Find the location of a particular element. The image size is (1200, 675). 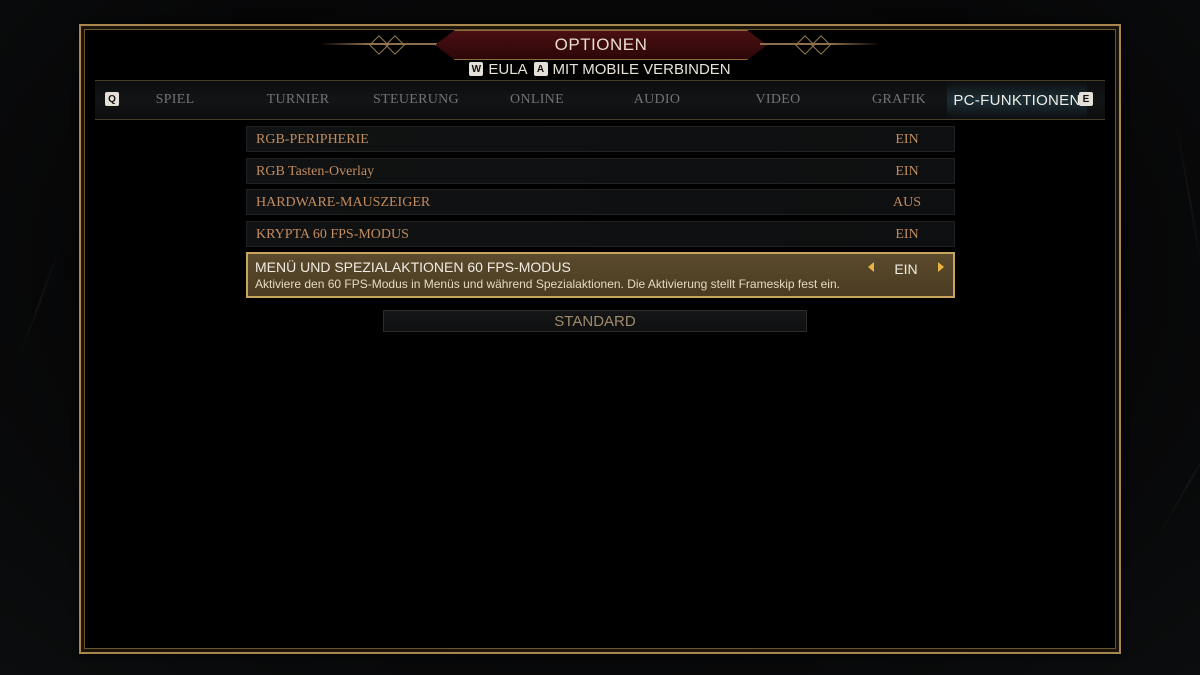

eula-label: EULA is located at coordinates (508, 69).